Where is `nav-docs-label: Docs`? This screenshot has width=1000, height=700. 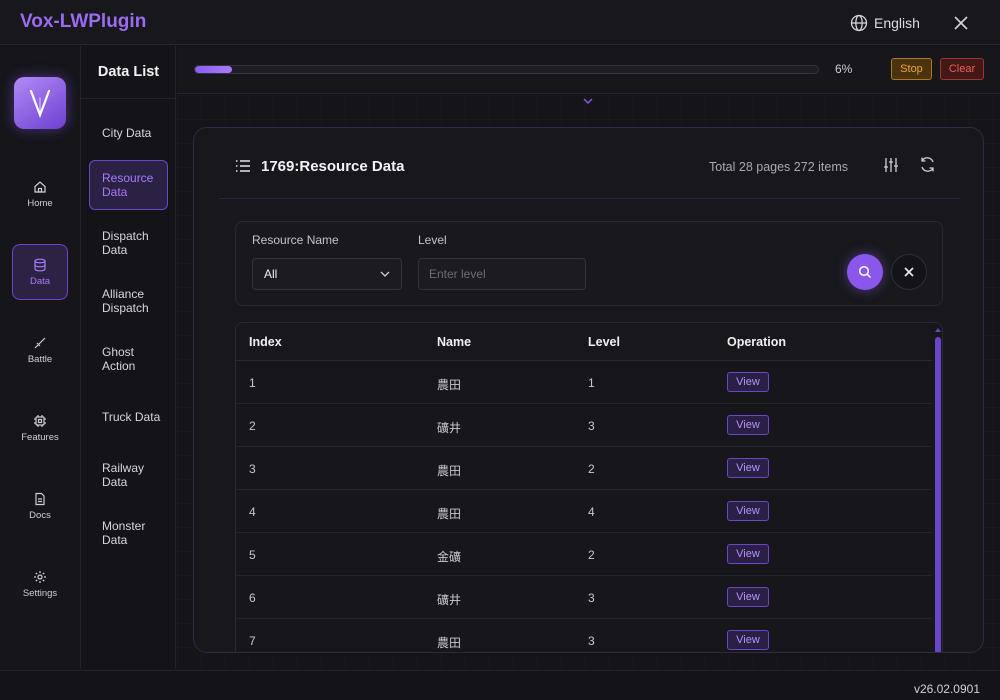
nav-docs-label: Docs is located at coordinates (40, 515).